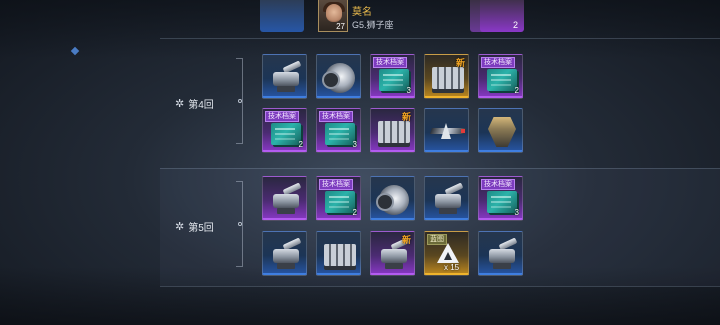  I want to click on item-tag: 蓝图, so click(437, 239).